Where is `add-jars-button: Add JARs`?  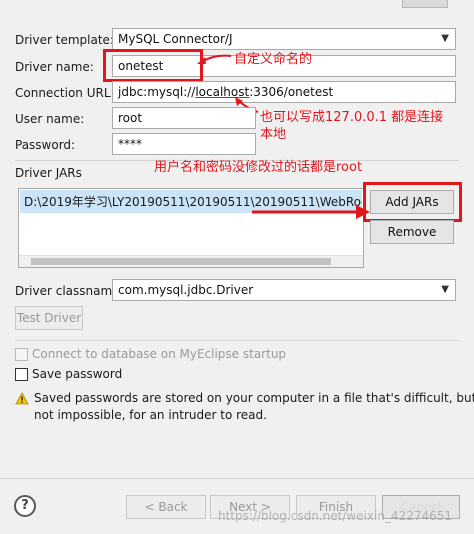
add-jars-button: Add JARs is located at coordinates (412, 202).